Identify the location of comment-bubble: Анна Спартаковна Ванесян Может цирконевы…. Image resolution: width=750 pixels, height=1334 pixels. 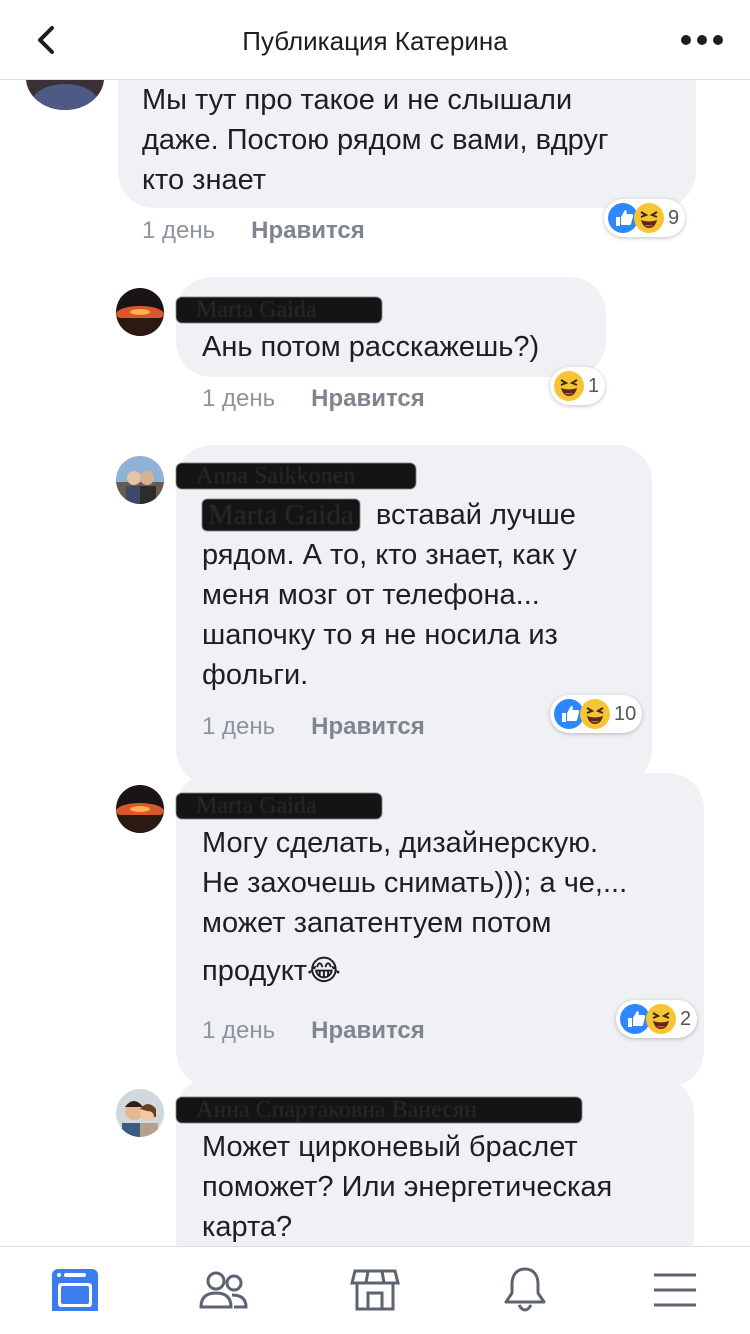
(435, 1161).